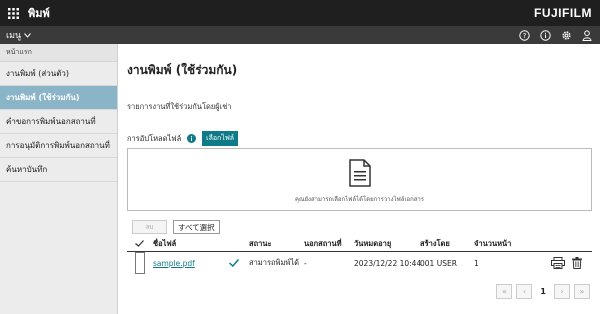 The width and height of the screenshot is (600, 314). Describe the element at coordinates (196, 227) in the screenshot. I see `select-all-button: すべて選択` at that location.